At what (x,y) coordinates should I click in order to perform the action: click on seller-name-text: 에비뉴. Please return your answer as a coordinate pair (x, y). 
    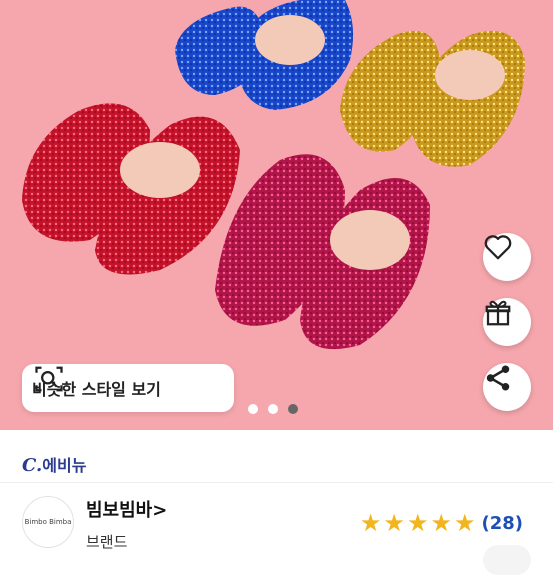
    Looking at the image, I should click on (64, 465).